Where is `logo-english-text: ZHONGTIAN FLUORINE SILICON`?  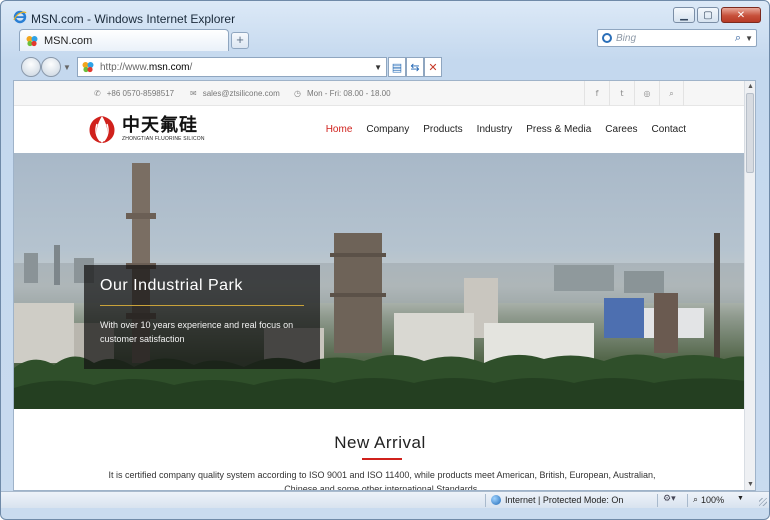
logo-english-text: ZHONGTIAN FLUORINE SILICON is located at coordinates (163, 139).